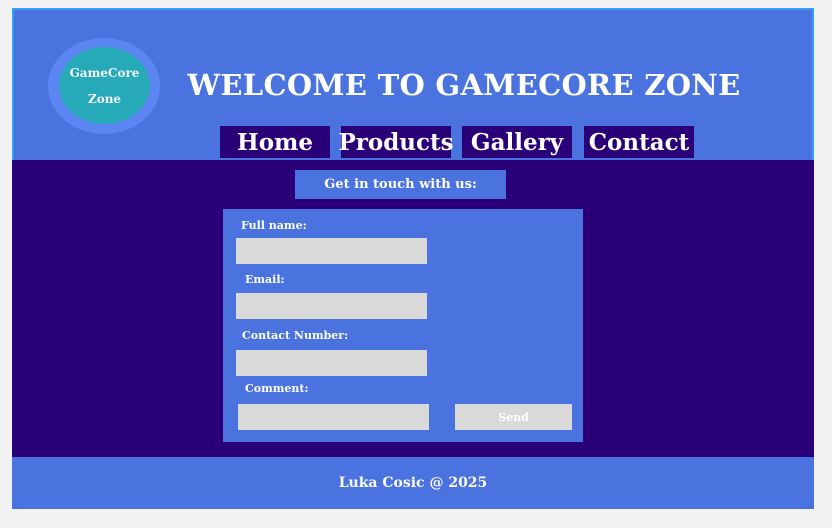 This screenshot has height=528, width=832. Describe the element at coordinates (331, 363) in the screenshot. I see `contact-number-input` at that location.